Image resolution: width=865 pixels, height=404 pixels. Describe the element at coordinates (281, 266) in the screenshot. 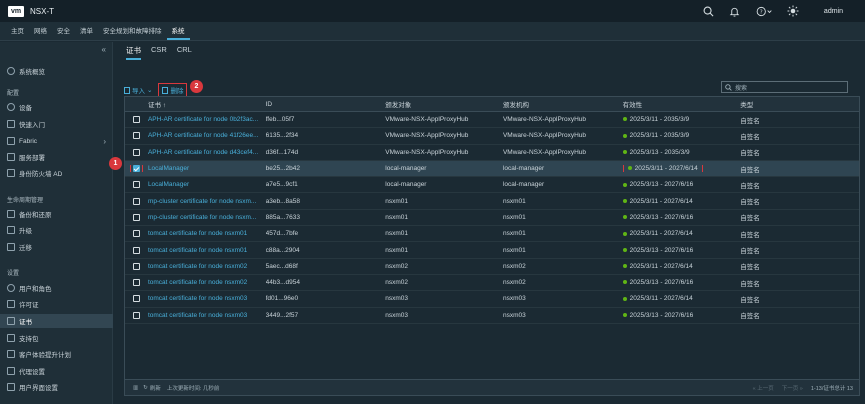

I see `cert-id: 5aec...d68f` at that location.